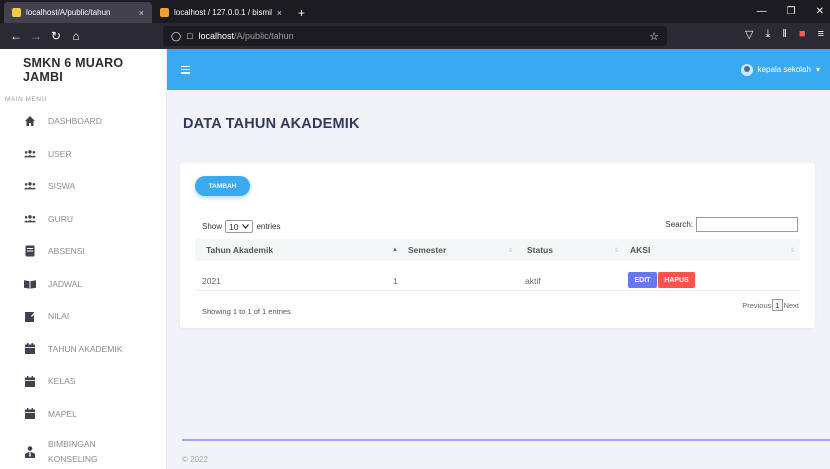  I want to click on show-label: Show, so click(212, 226).